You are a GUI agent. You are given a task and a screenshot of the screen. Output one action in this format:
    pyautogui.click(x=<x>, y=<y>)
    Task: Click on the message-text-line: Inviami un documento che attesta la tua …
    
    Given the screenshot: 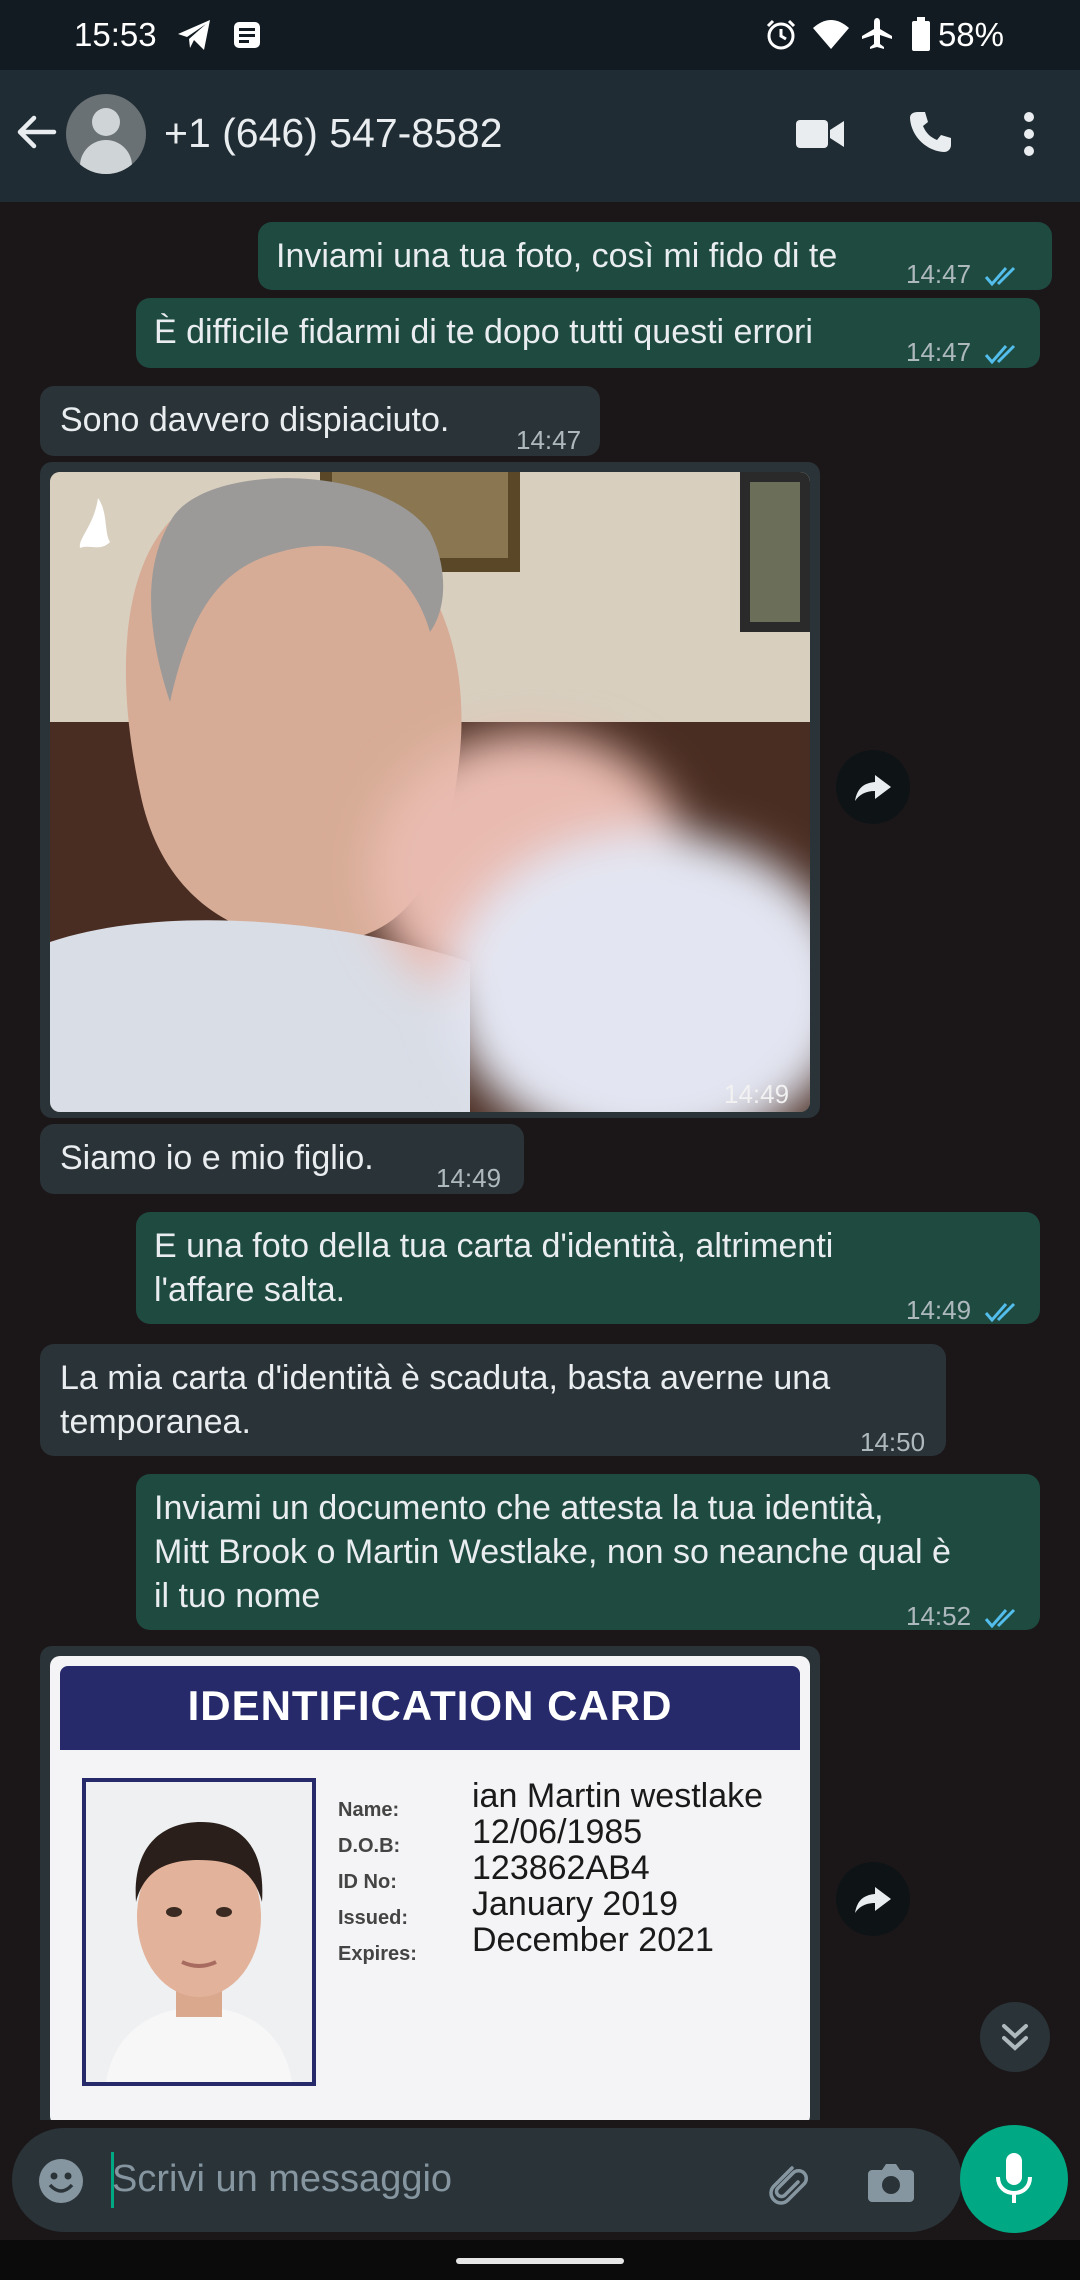 What is the action you would take?
    pyautogui.click(x=519, y=1508)
    